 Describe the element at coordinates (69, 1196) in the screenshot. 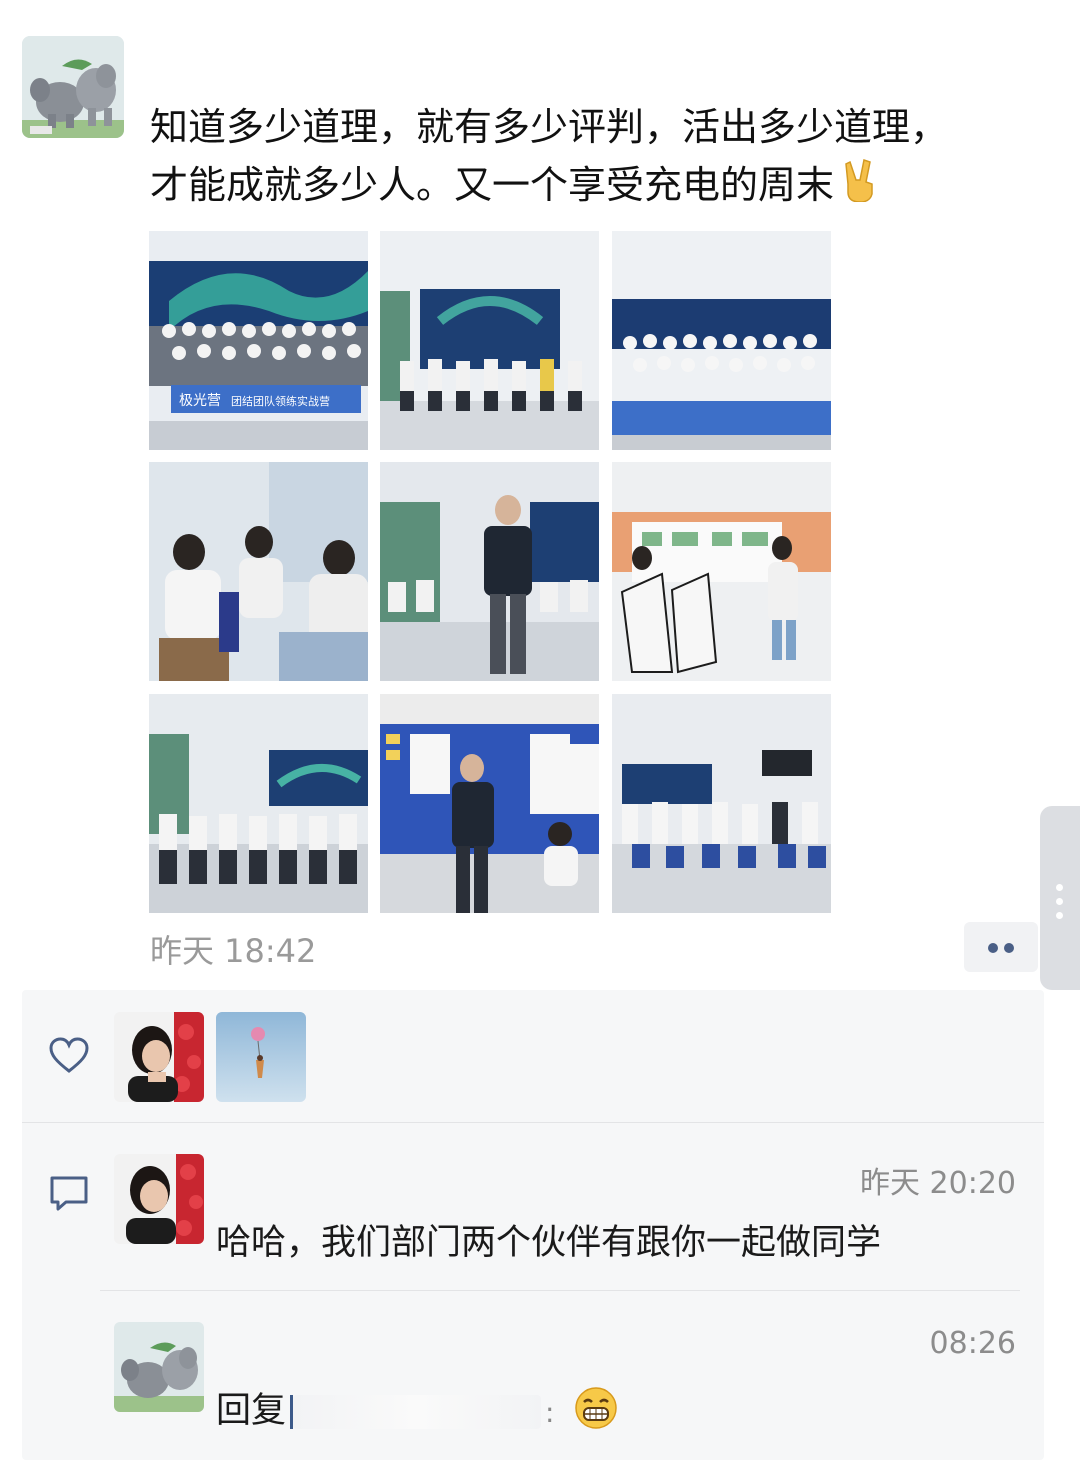

I see `comment-icon` at that location.